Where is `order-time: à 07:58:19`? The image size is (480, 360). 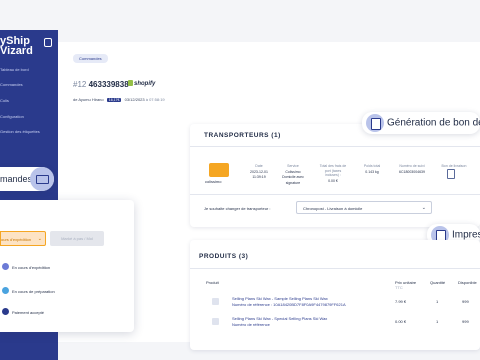
order-time: à 07:58:19 is located at coordinates (155, 99).